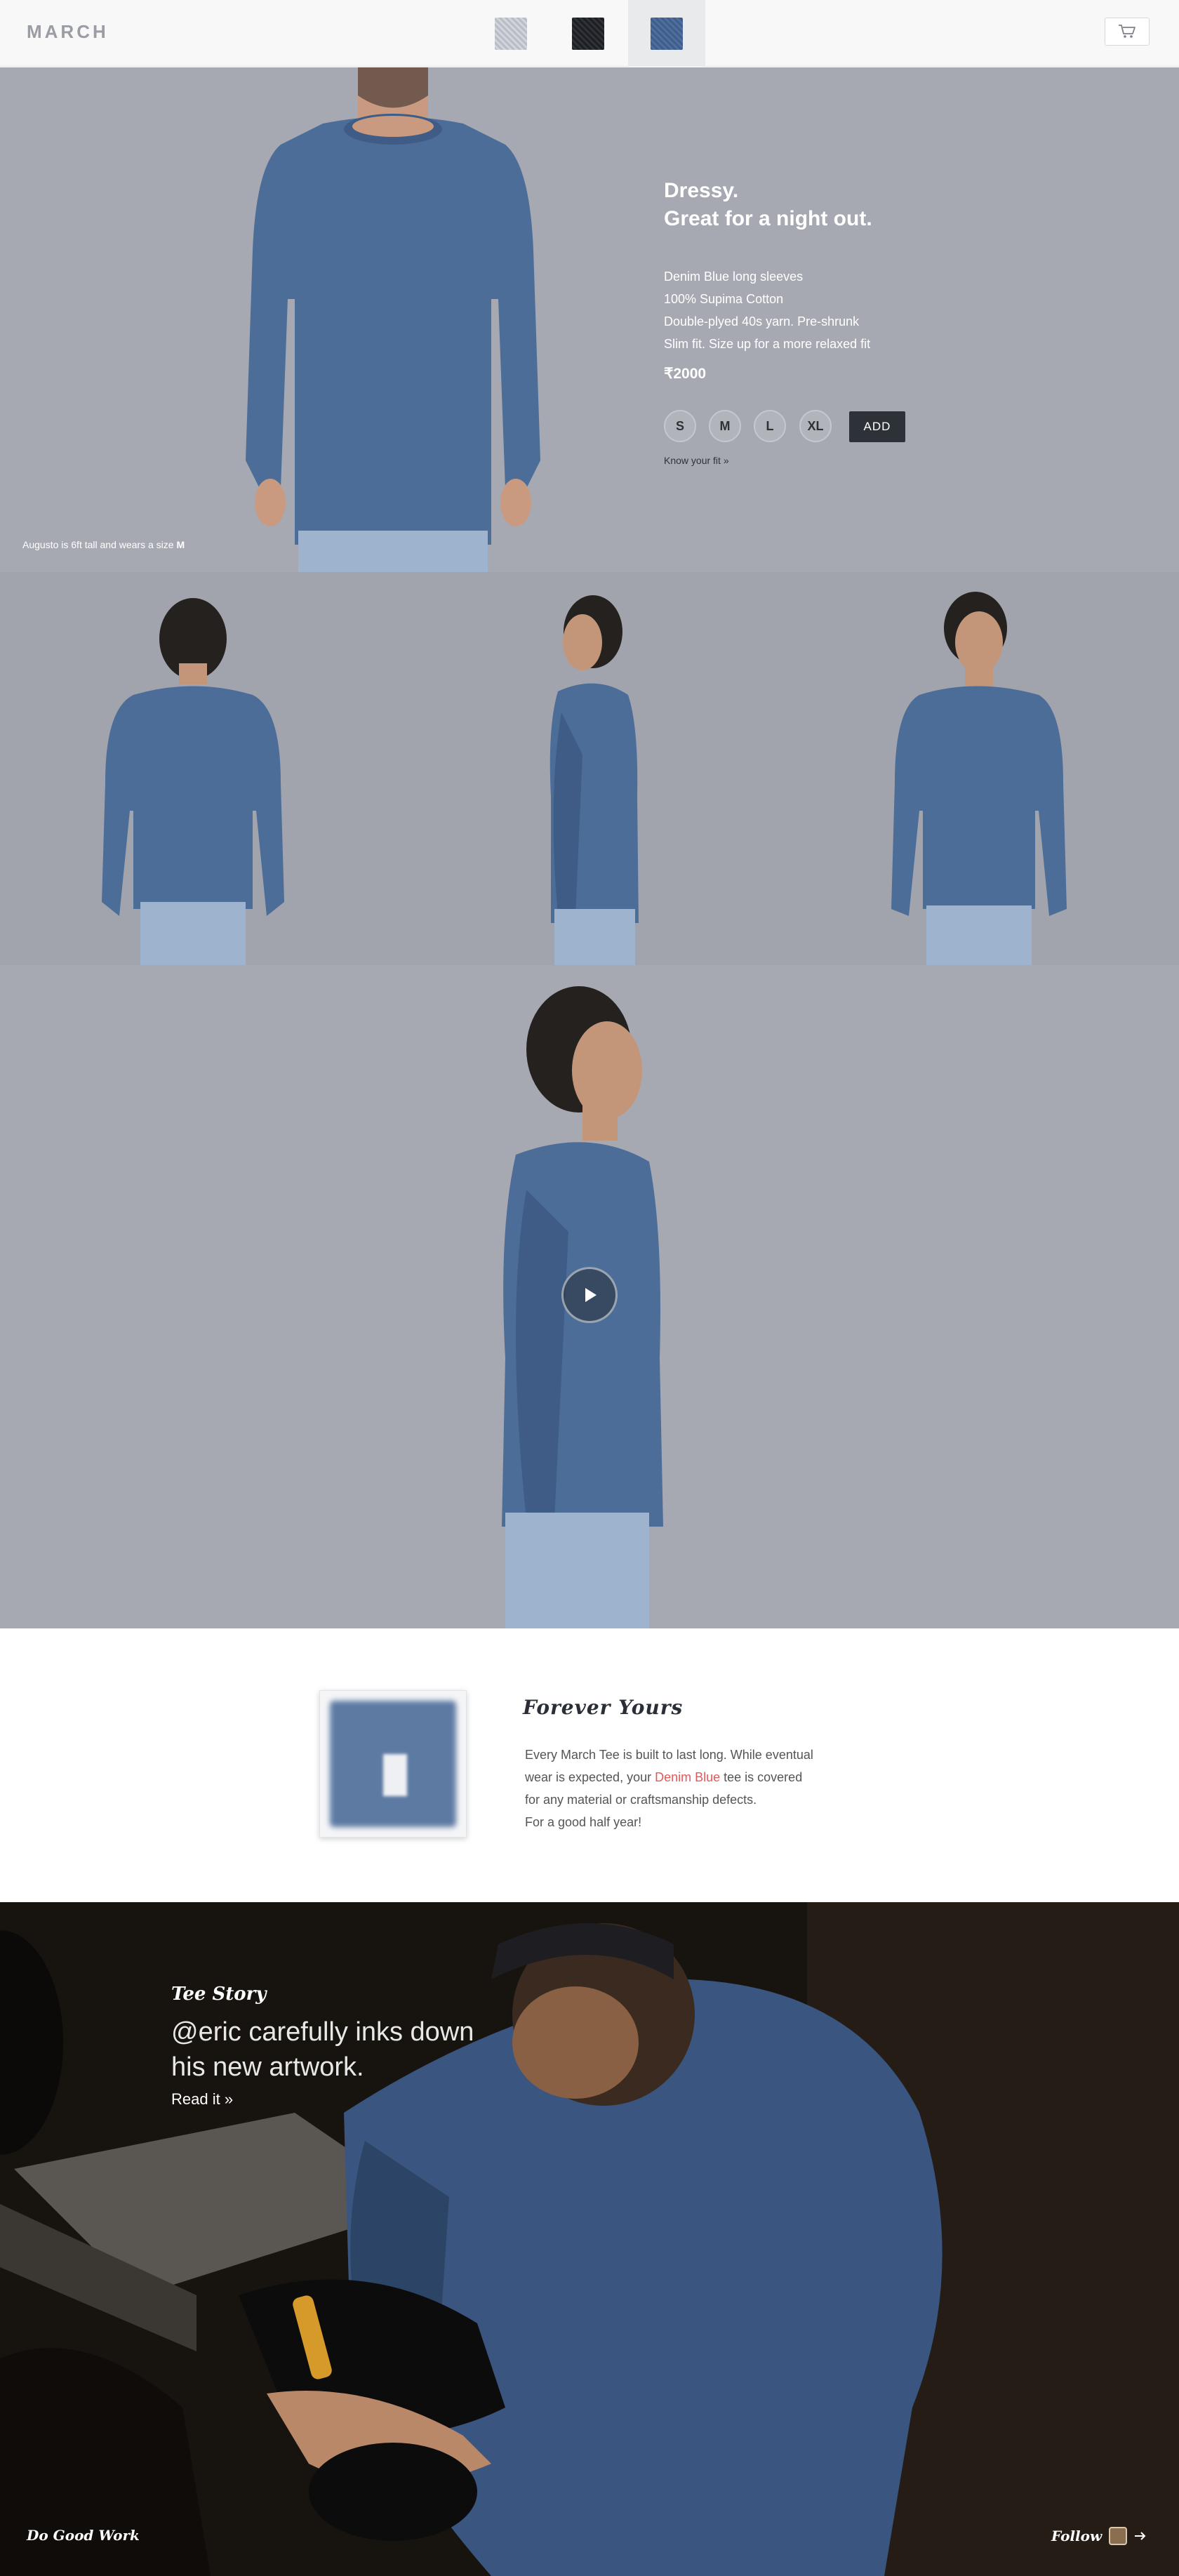 The height and width of the screenshot is (2576, 1179). What do you see at coordinates (685, 374) in the screenshot?
I see `product-price: ₹2000` at bounding box center [685, 374].